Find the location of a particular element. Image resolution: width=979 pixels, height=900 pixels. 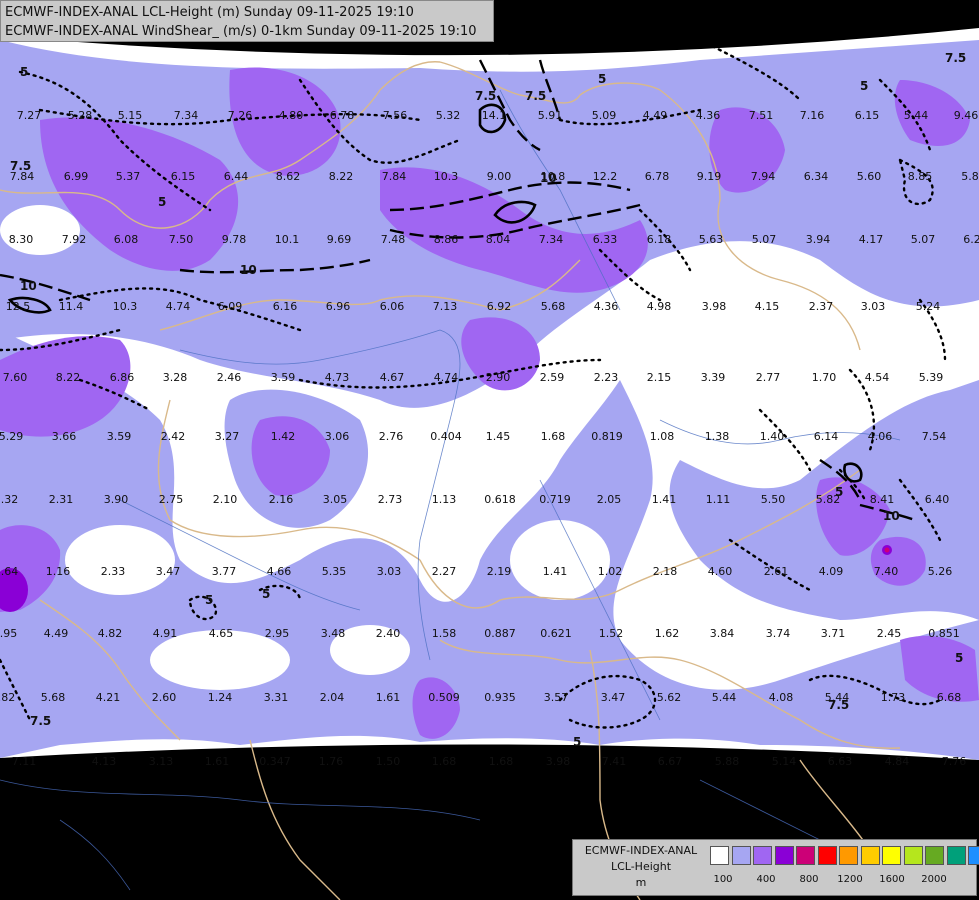

grid-value: 3.27 is located at coordinates (227, 436).